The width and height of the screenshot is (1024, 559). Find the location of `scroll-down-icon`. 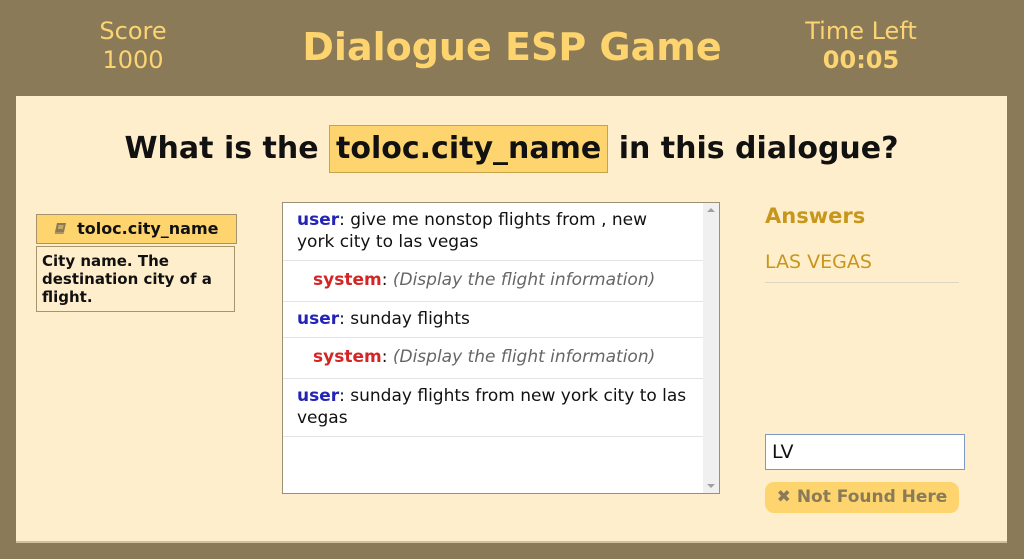

scroll-down-icon is located at coordinates (711, 486).